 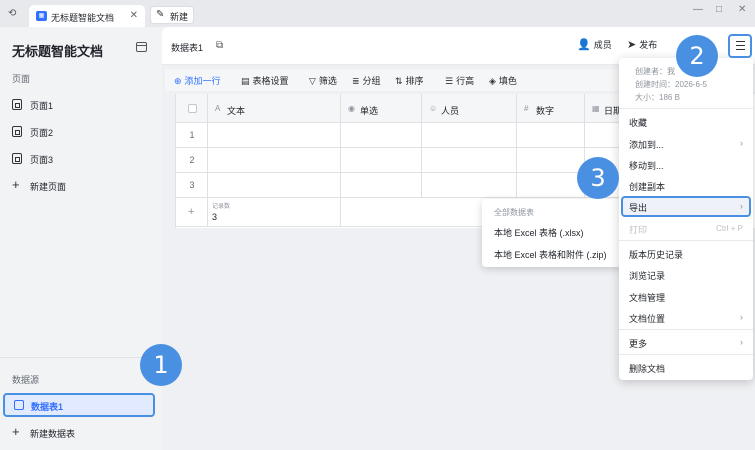 What do you see at coordinates (82, 159) in the screenshot?
I see `sidebar-item-page3: 页面3` at bounding box center [82, 159].